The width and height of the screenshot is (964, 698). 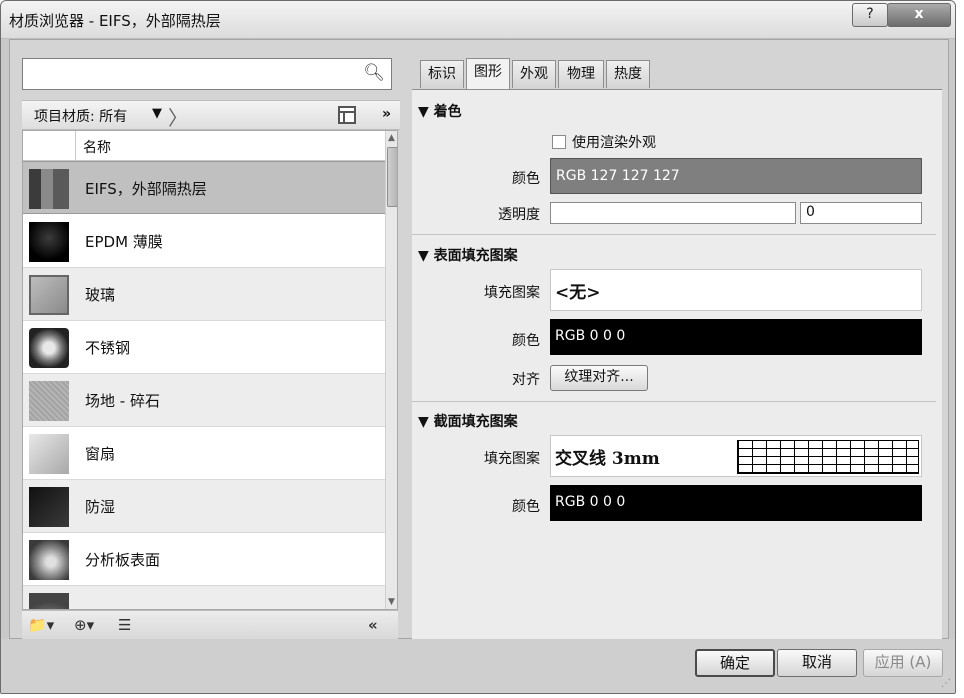 I want to click on search-input: 🔍︎, so click(x=207, y=74).